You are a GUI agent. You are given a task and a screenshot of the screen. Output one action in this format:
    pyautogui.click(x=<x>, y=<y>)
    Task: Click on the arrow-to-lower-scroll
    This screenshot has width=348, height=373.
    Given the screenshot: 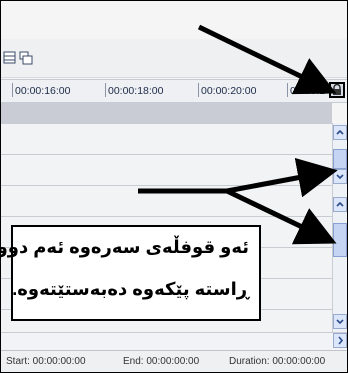 What is the action you would take?
    pyautogui.click(x=281, y=216)
    